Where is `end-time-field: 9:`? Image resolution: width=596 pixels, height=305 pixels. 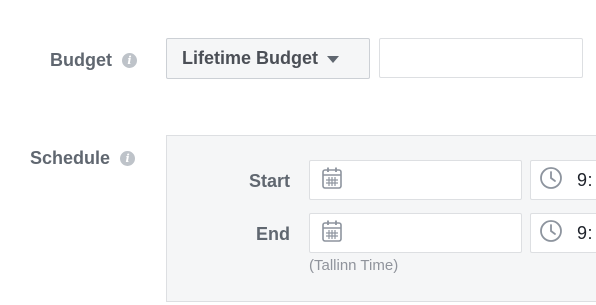
end-time-field: 9: is located at coordinates (563, 233).